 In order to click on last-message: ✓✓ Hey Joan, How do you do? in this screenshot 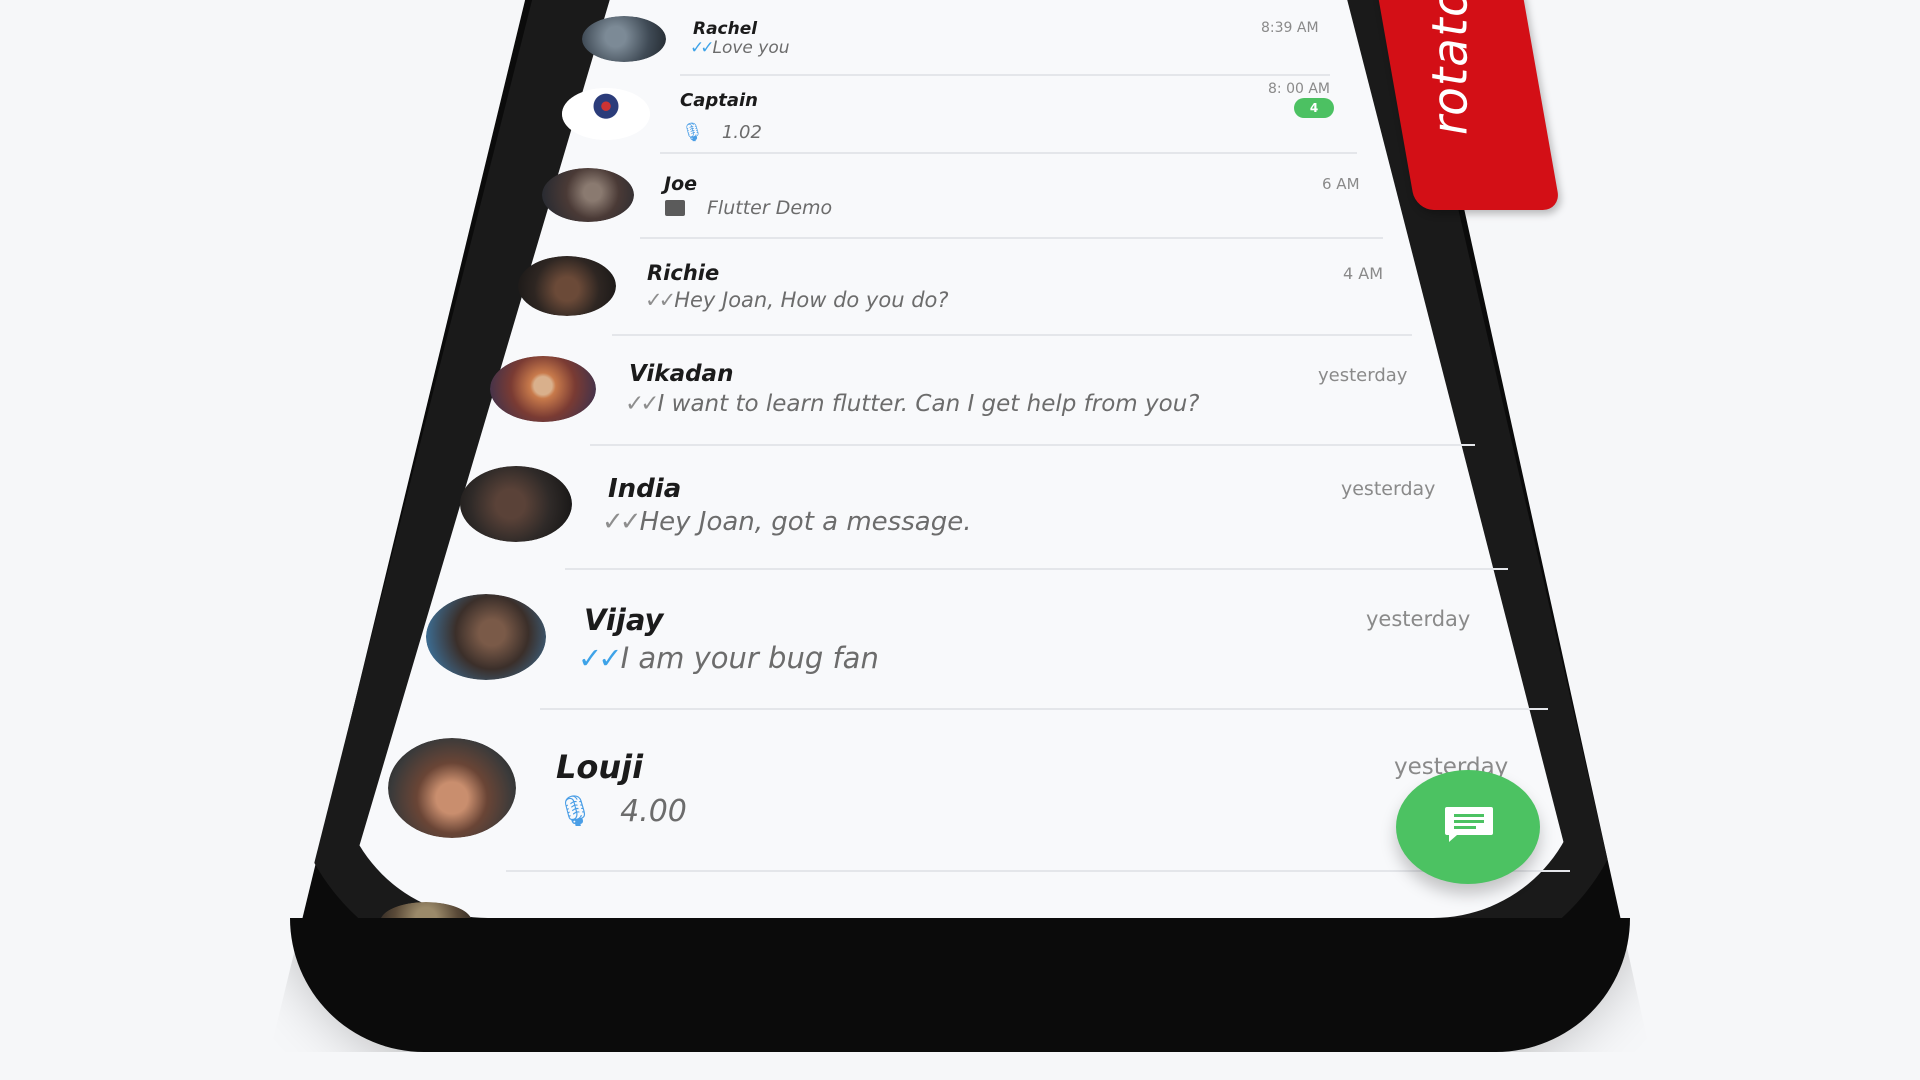, I will do `click(797, 300)`.